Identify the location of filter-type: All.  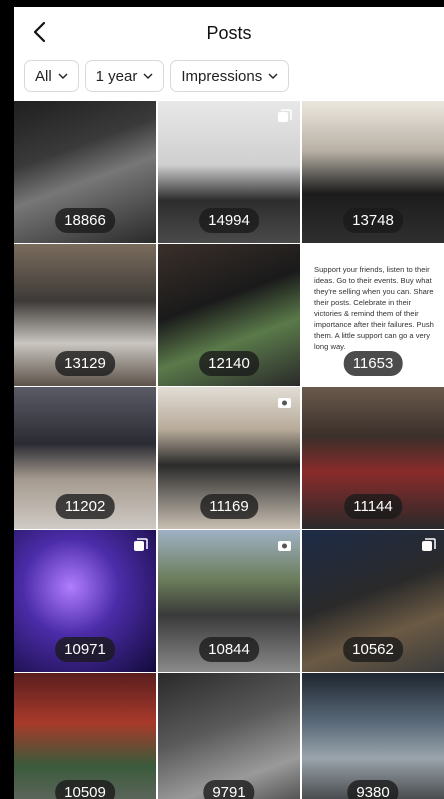
(51, 76).